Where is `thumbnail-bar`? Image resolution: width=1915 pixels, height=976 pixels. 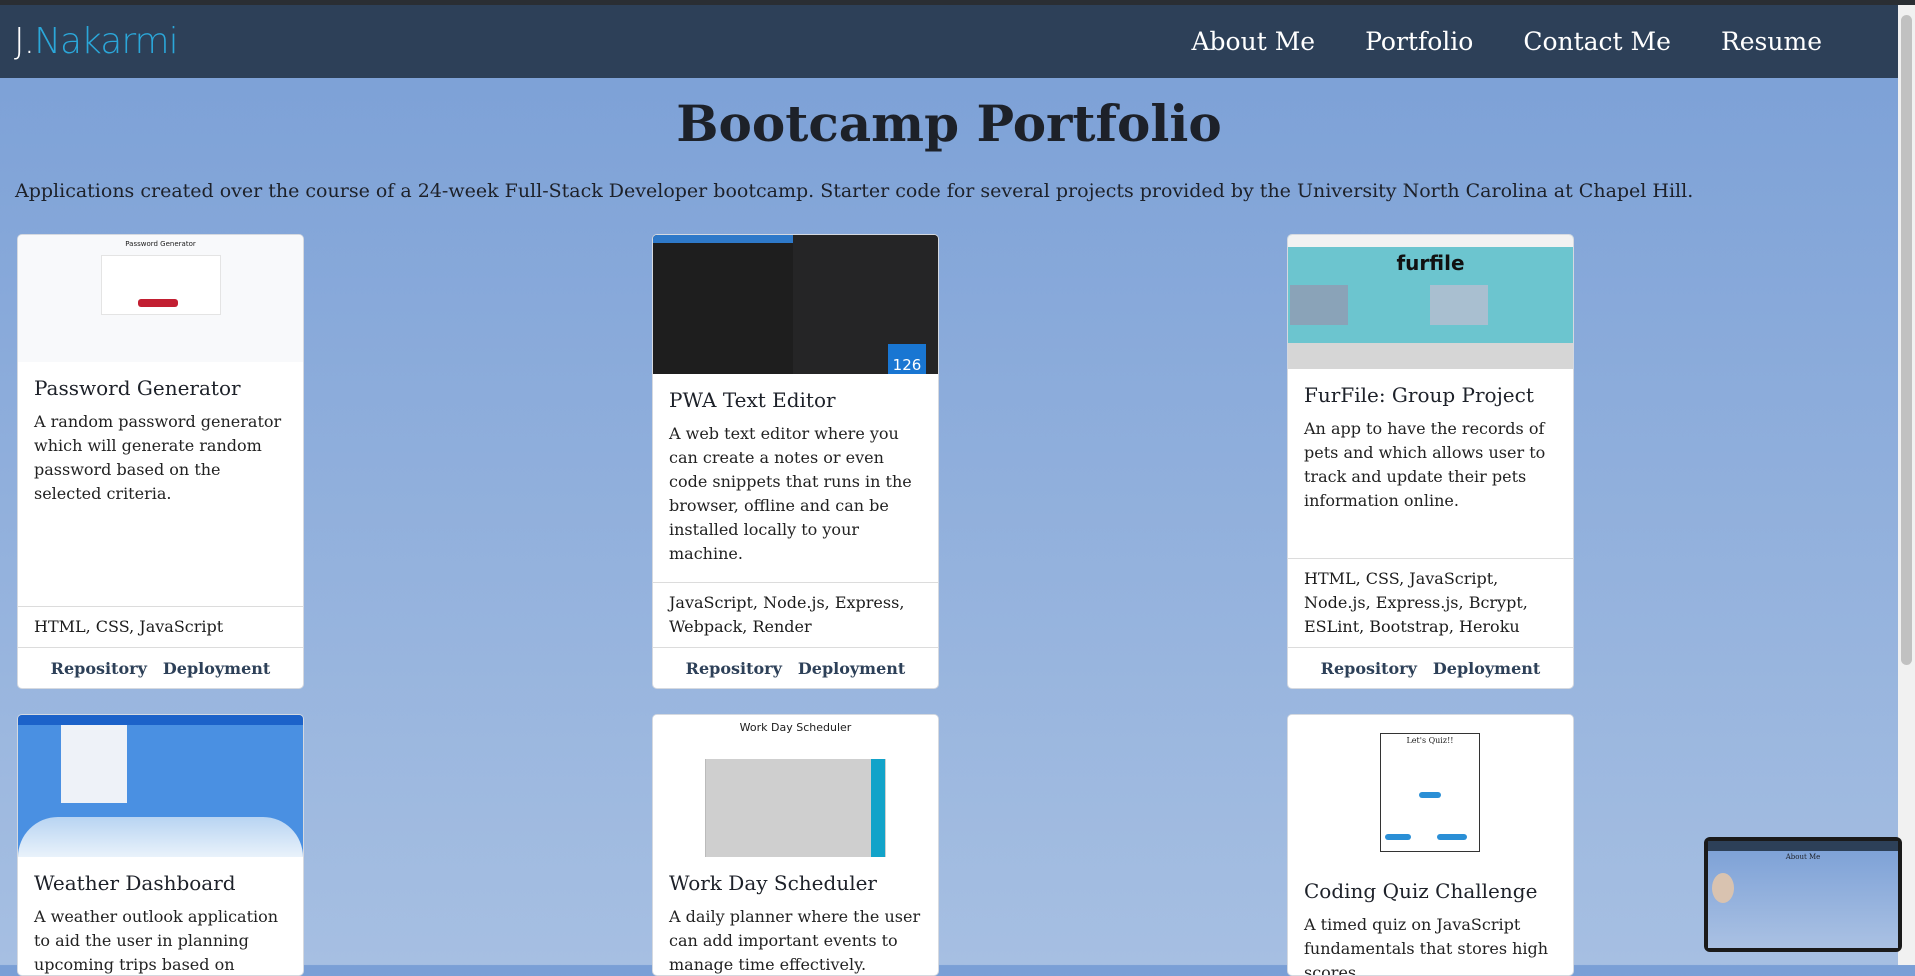
thumbnail-bar is located at coordinates (723, 239).